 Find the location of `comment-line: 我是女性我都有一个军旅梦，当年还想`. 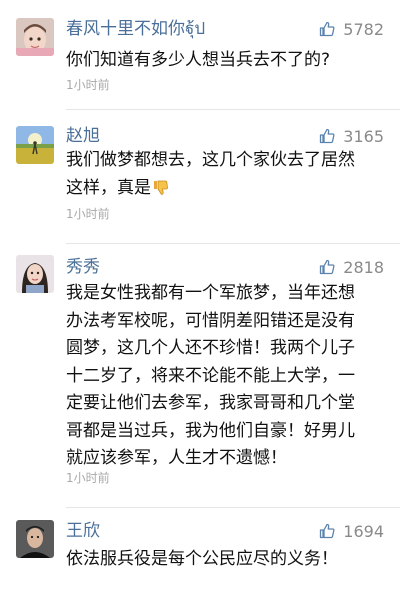

comment-line: 我是女性我都有一个军旅梦，当年还想 is located at coordinates (210, 293).